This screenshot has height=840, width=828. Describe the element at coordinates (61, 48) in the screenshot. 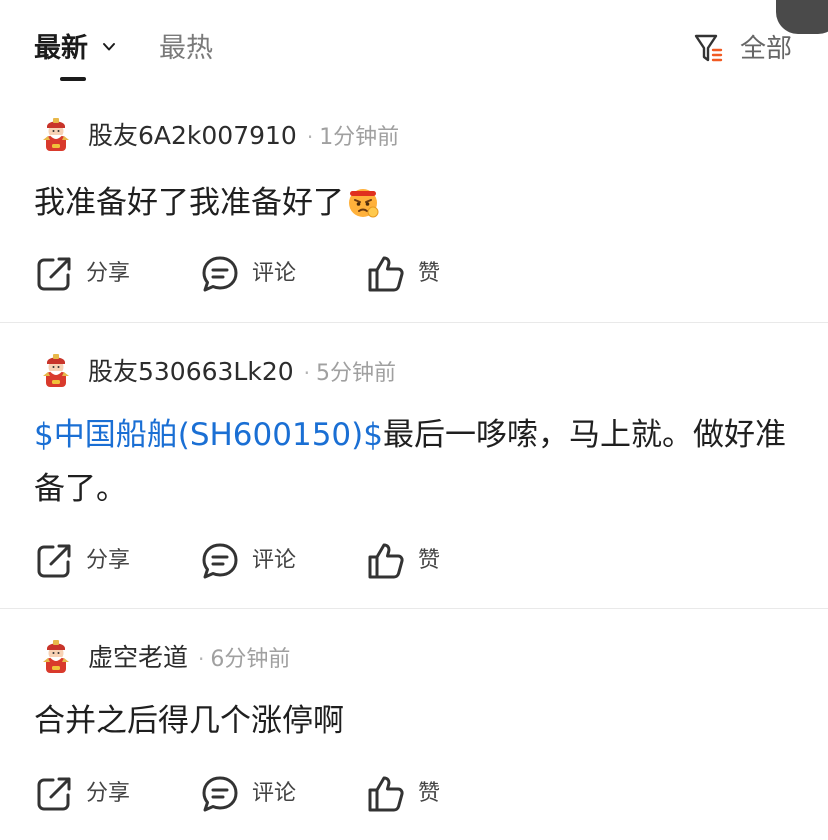

I see `tab-latest-label: 最新` at that location.